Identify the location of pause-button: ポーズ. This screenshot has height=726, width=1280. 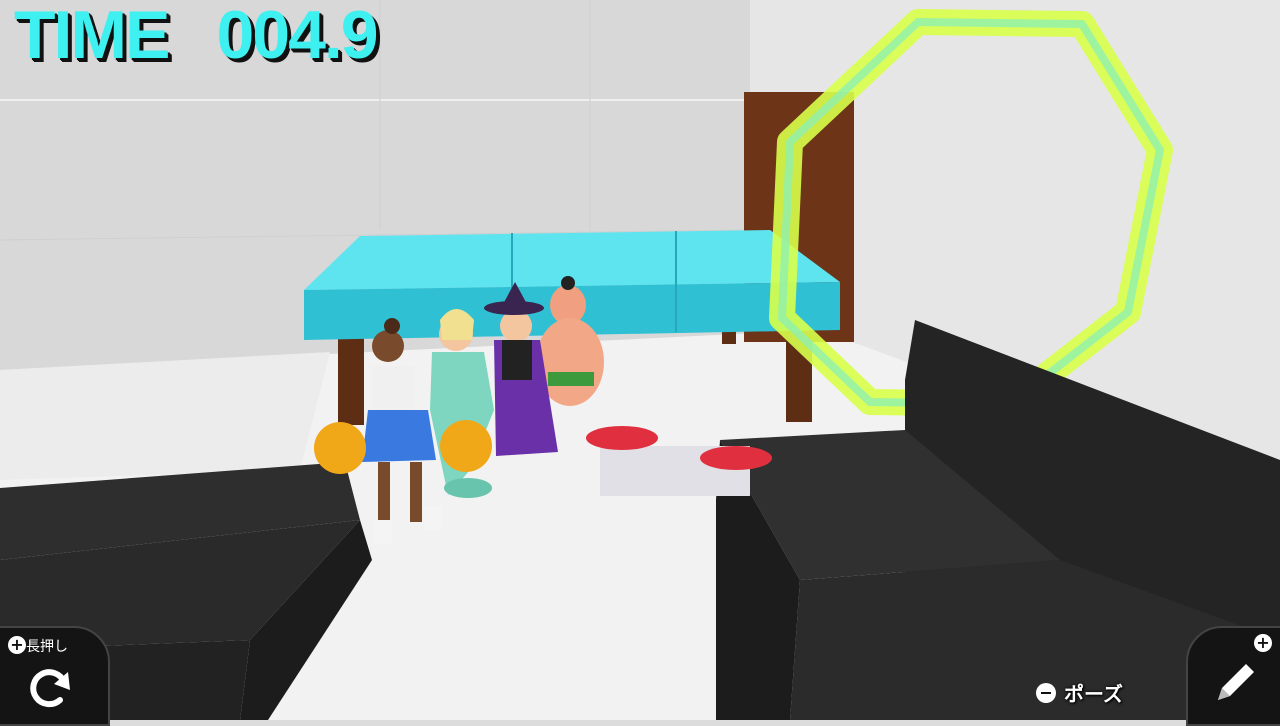
(1079, 692).